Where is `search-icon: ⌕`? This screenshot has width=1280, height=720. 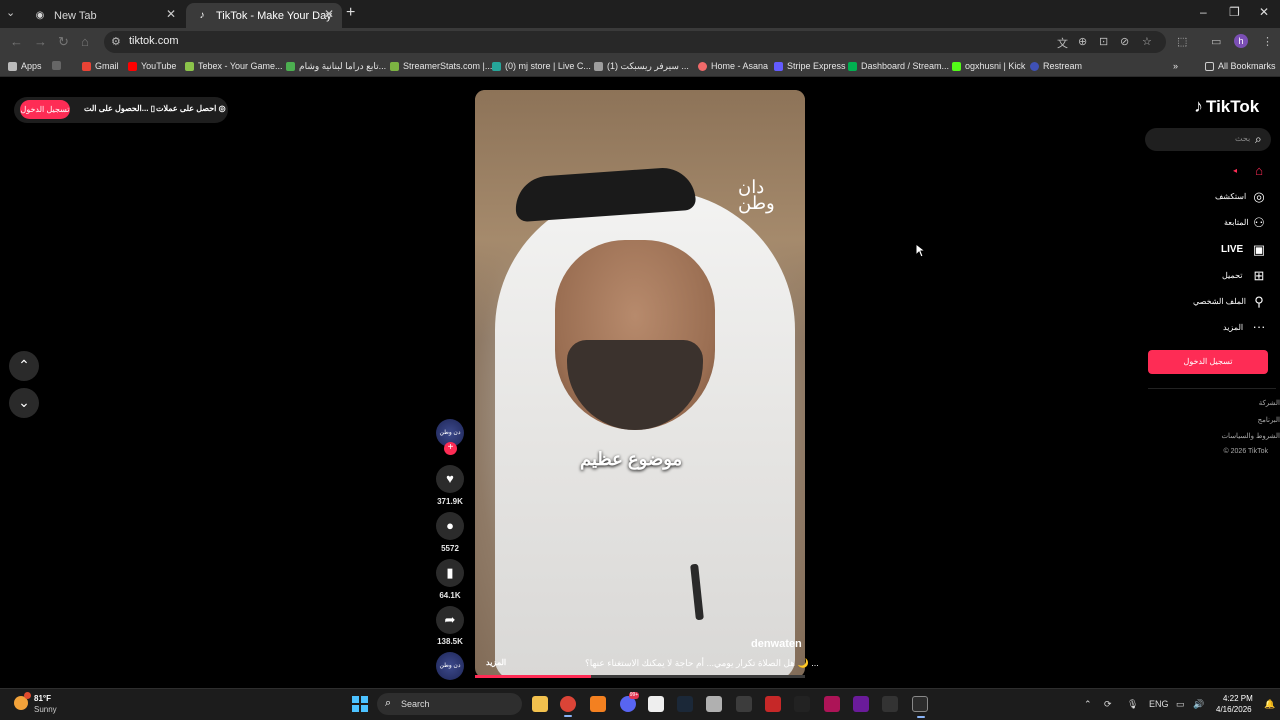
search-icon: ⌕ is located at coordinates (1258, 139).